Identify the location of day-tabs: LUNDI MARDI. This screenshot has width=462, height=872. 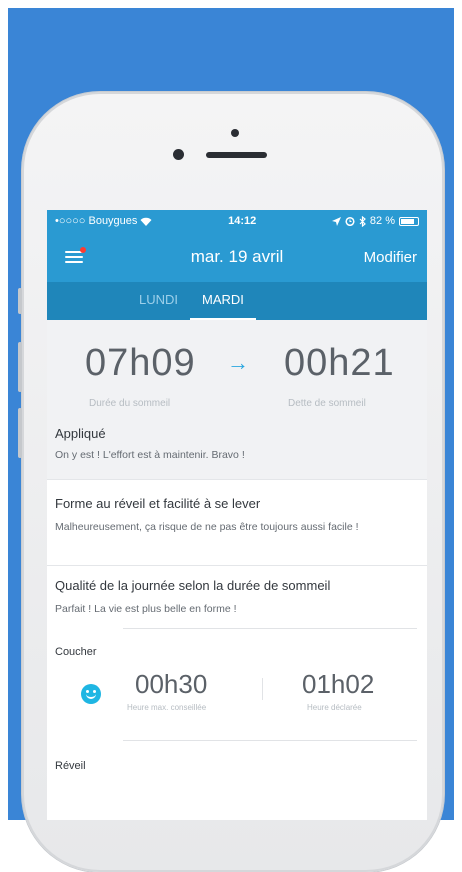
(237, 301).